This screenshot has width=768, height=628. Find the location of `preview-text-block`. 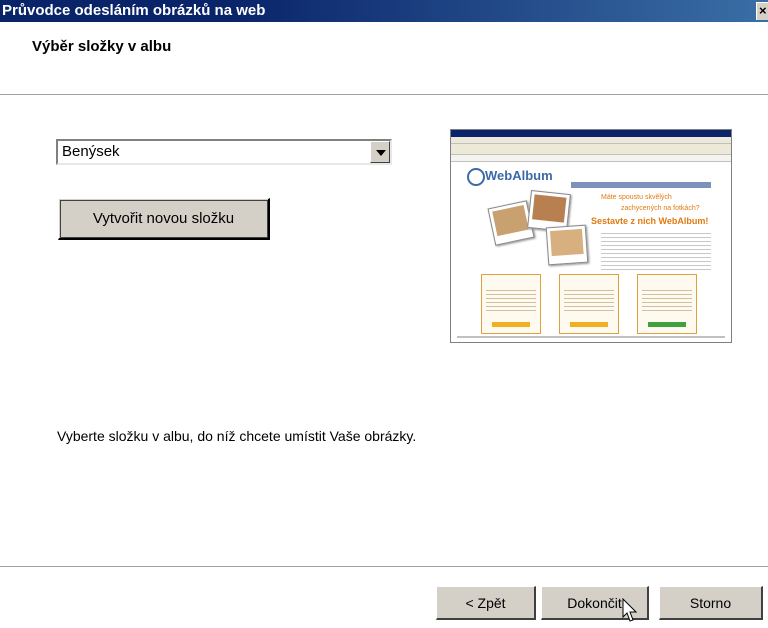

preview-text-block is located at coordinates (656, 250).